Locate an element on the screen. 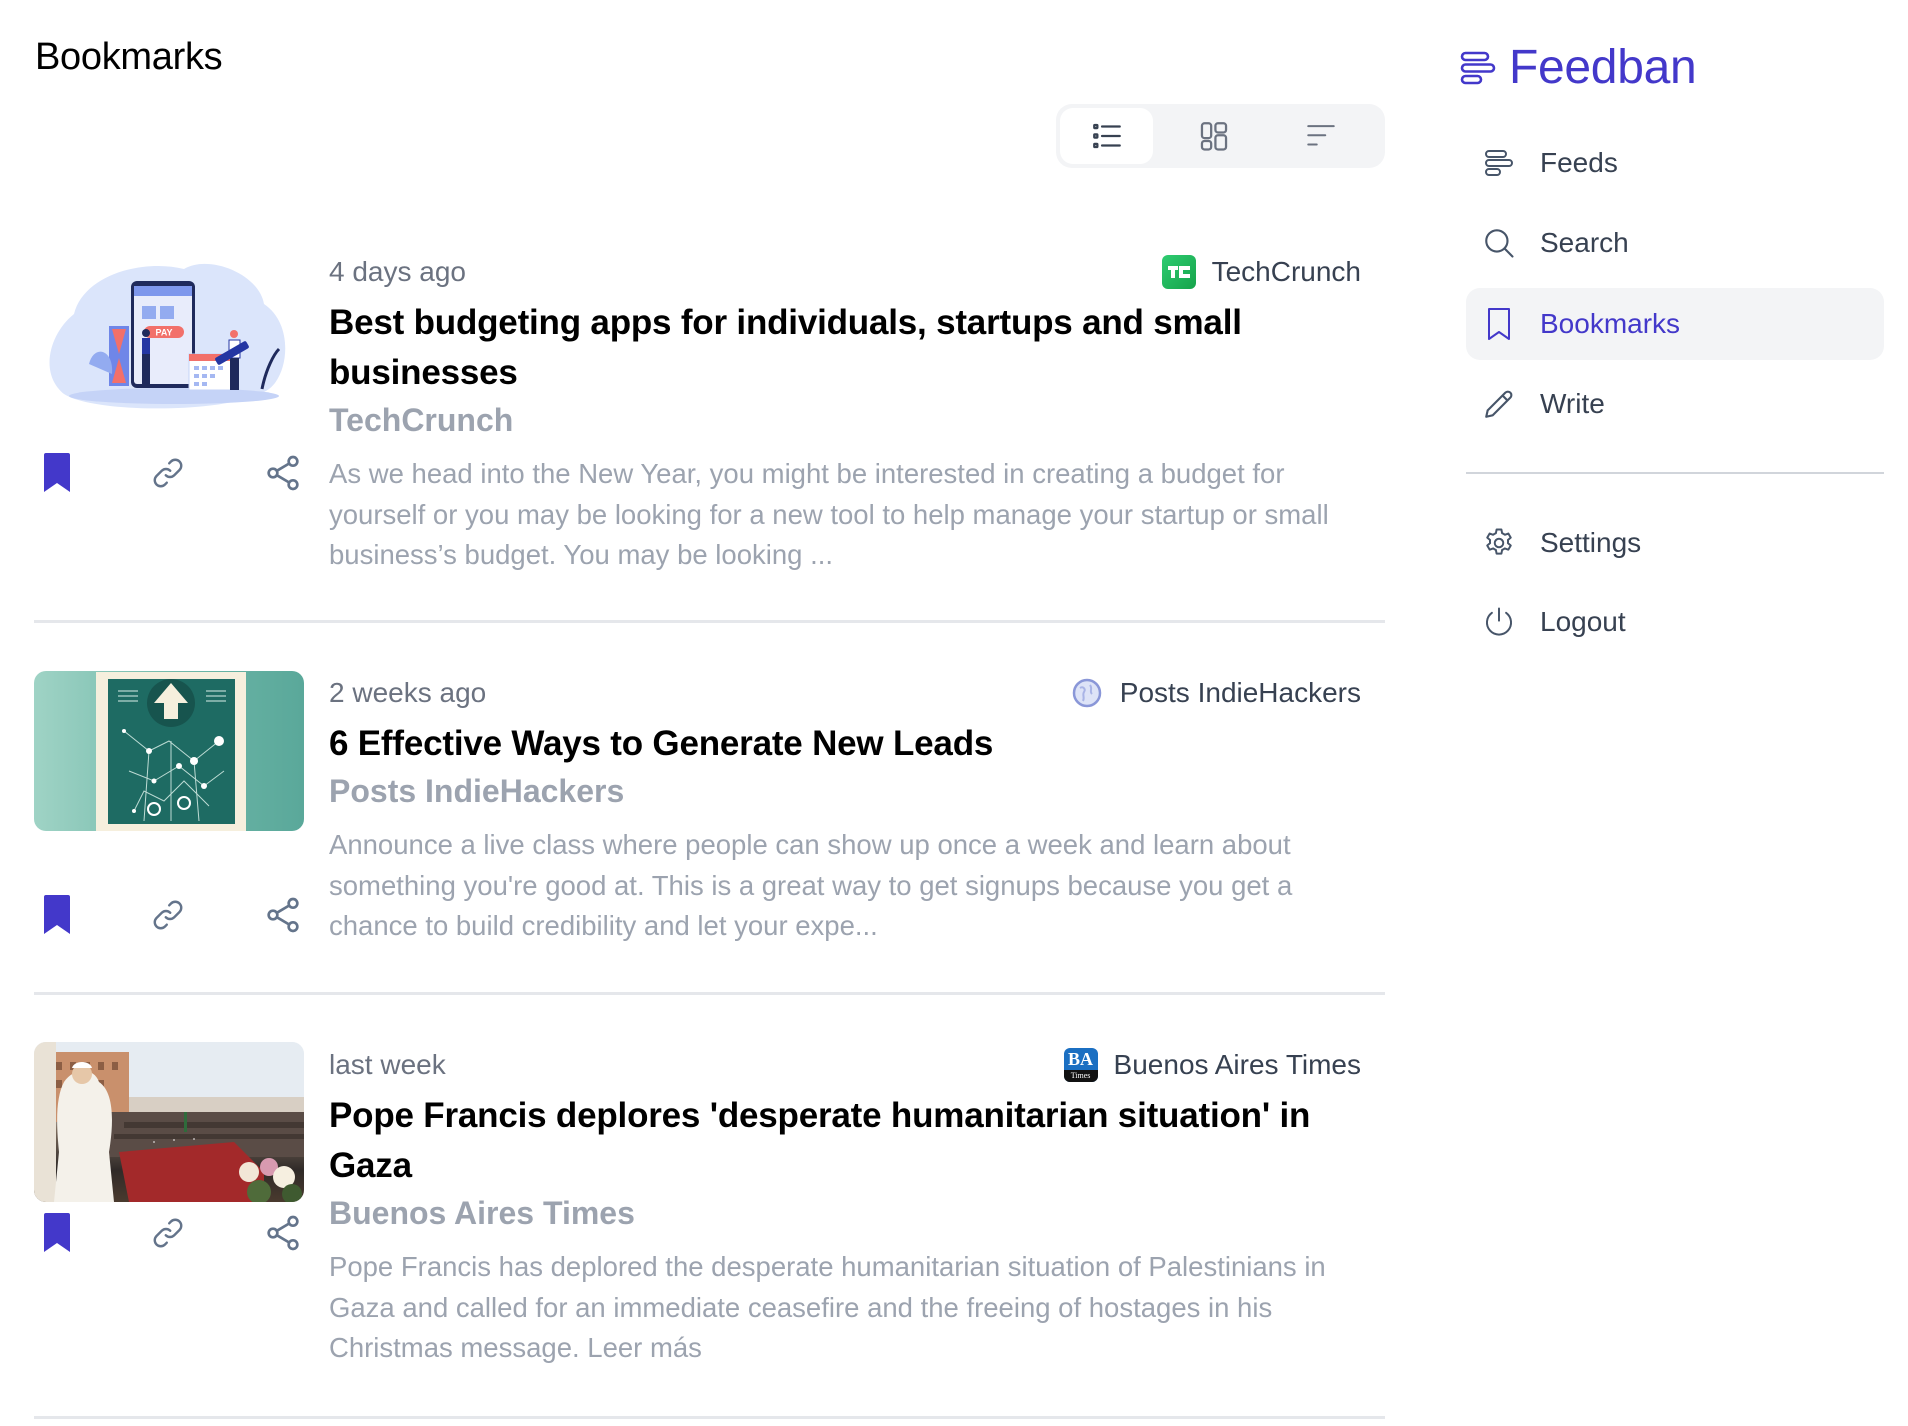 Image resolution: width=1908 pixels, height=1426 pixels. source-badge: BA Times Buenos Aires Times is located at coordinates (1212, 1065).